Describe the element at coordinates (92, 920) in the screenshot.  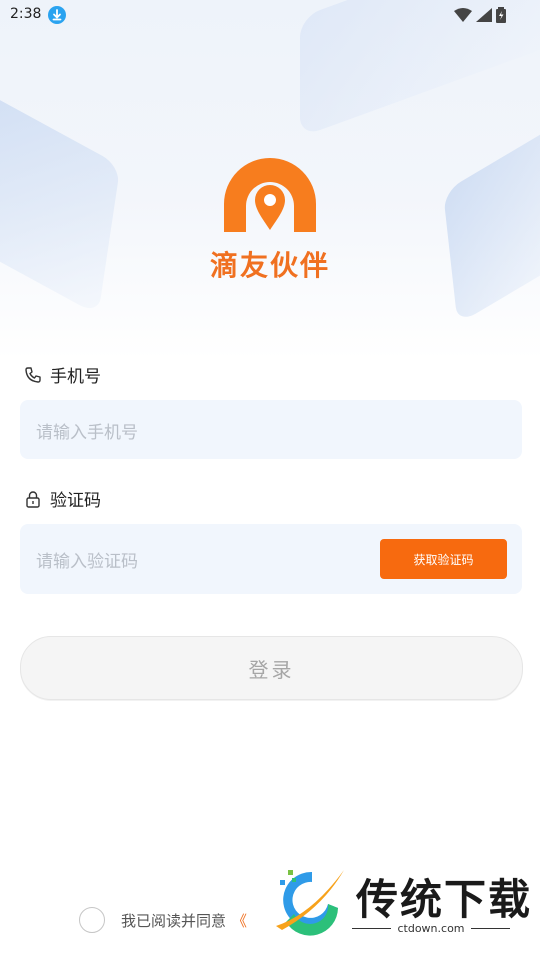
I see `agree-checkbox` at that location.